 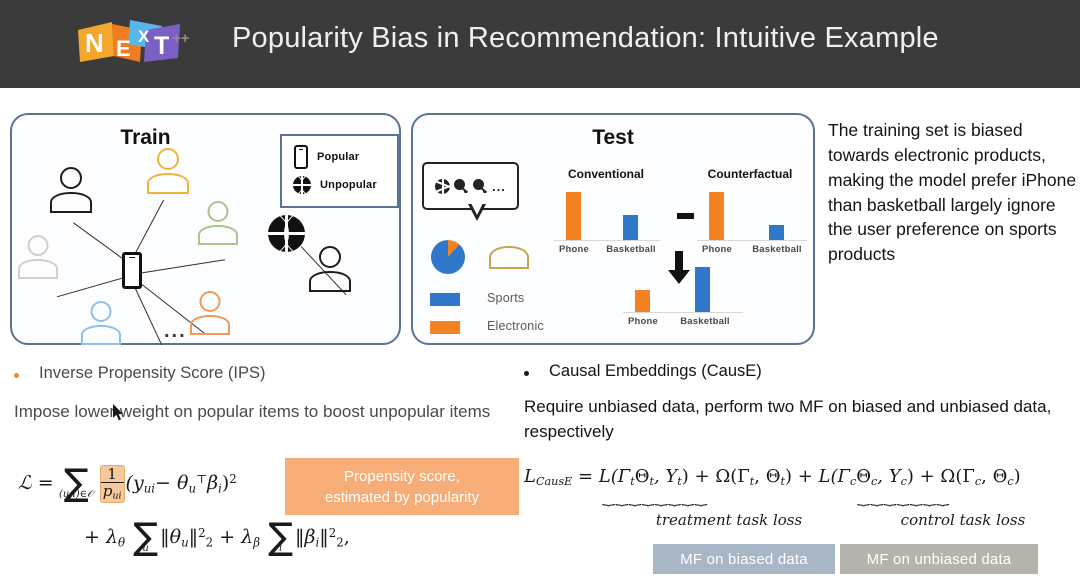 What do you see at coordinates (573, 216) in the screenshot?
I see `bar-phone-conventional` at bounding box center [573, 216].